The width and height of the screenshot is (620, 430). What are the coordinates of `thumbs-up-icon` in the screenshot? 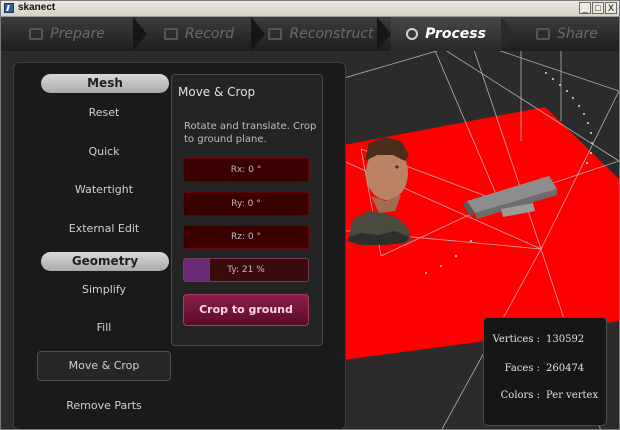 It's located at (543, 34).